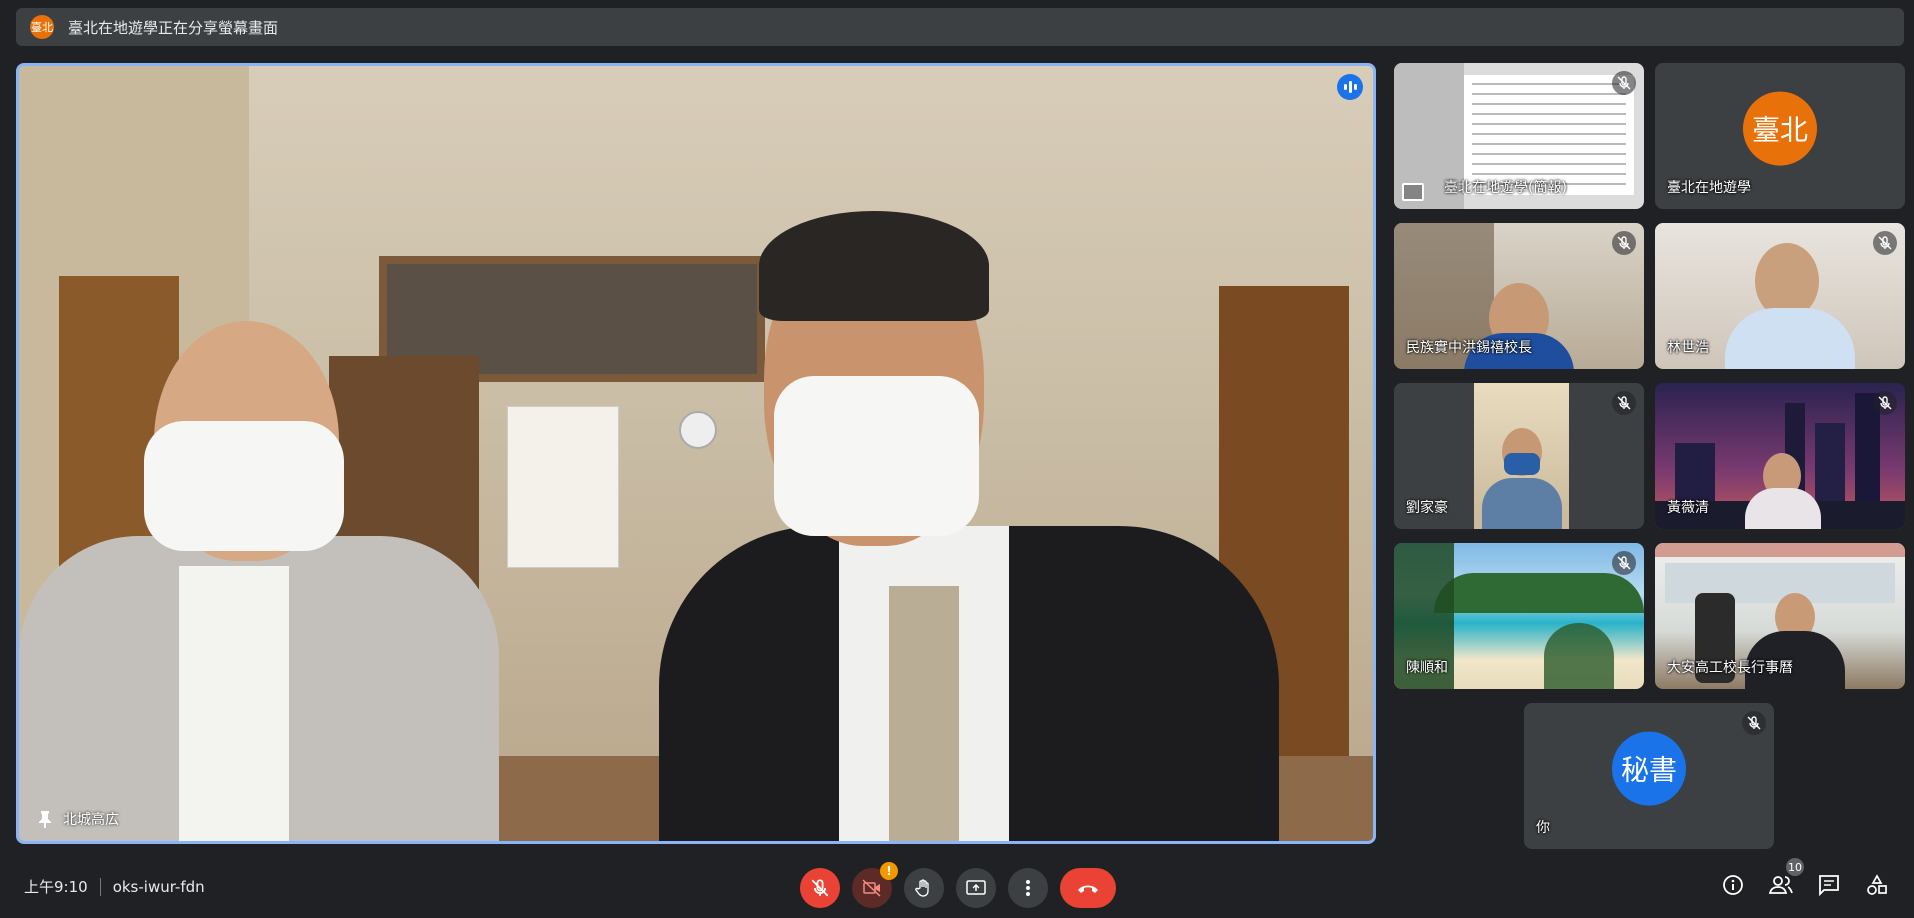 The height and width of the screenshot is (918, 1914). I want to click on participant-tile: 民族實中洪錫禧校長, so click(1519, 296).